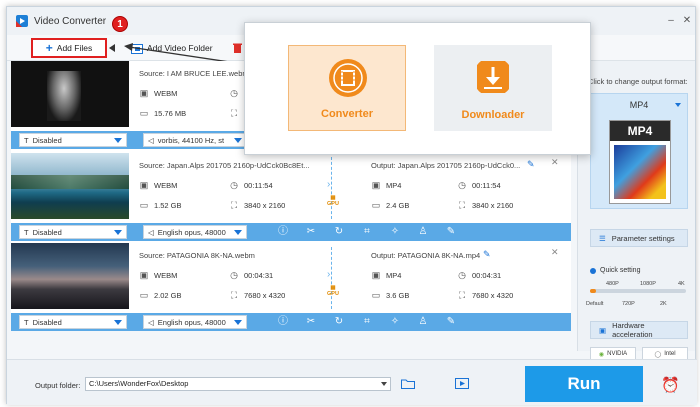 This screenshot has width=700, height=407. Describe the element at coordinates (480, 275) in the screenshot. I see `output-duration: ◷ 00:04:31` at that location.